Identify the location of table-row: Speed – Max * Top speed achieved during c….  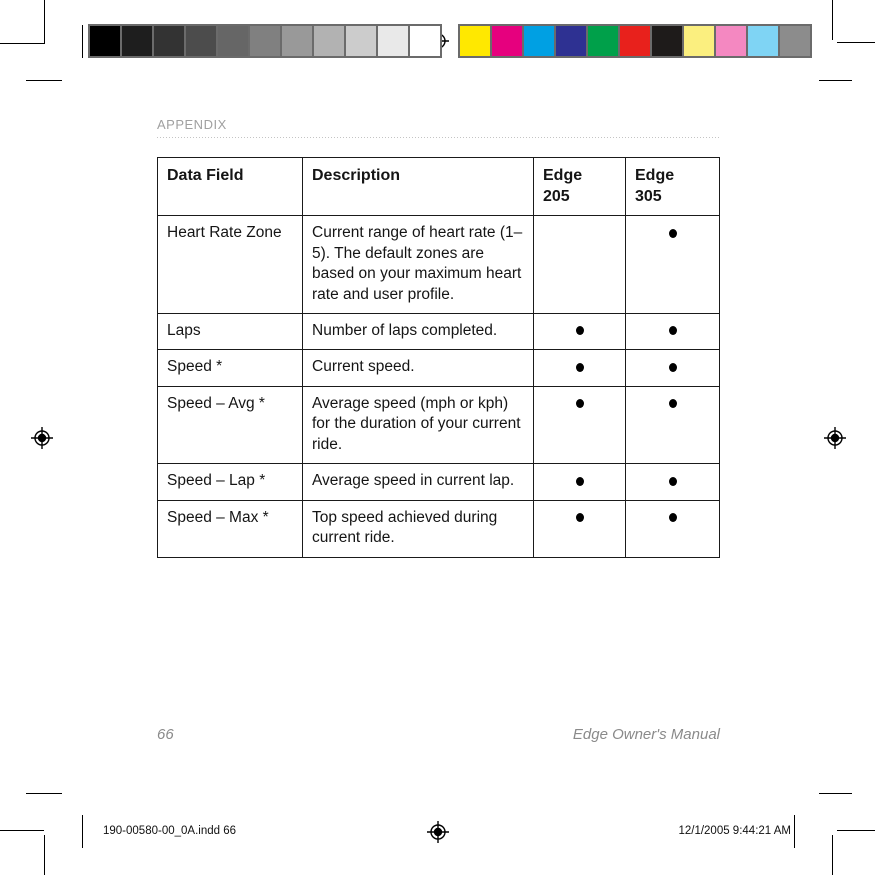
(438, 528).